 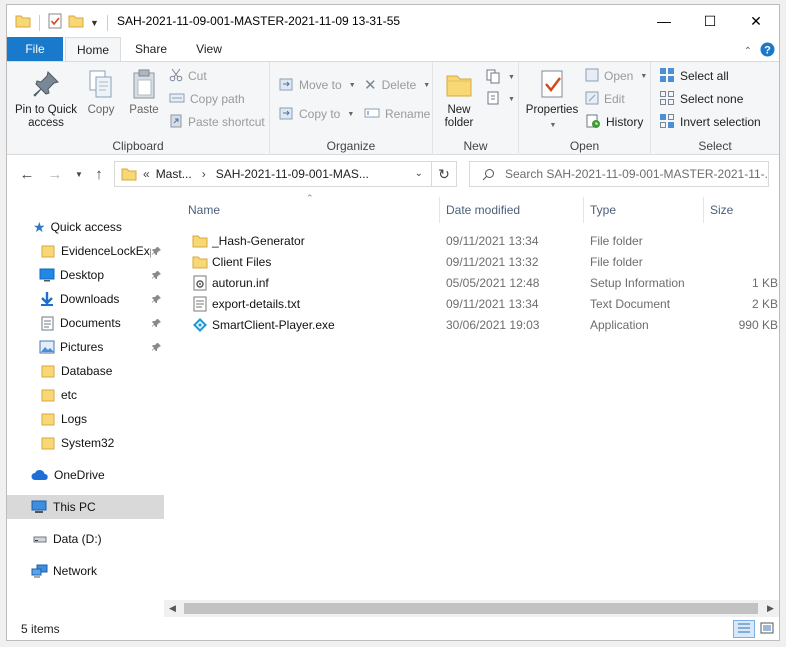 I want to click on divider, so click(x=107, y=22).